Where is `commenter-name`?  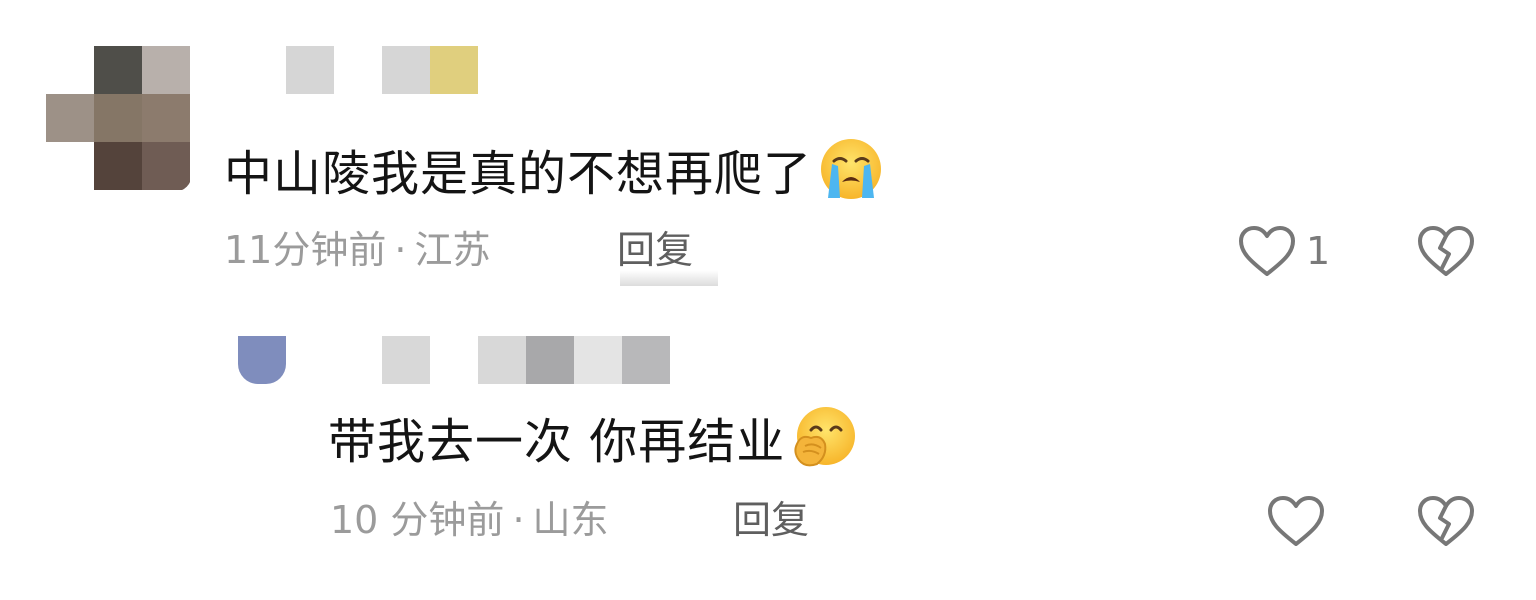
commenter-name is located at coordinates (382, 70).